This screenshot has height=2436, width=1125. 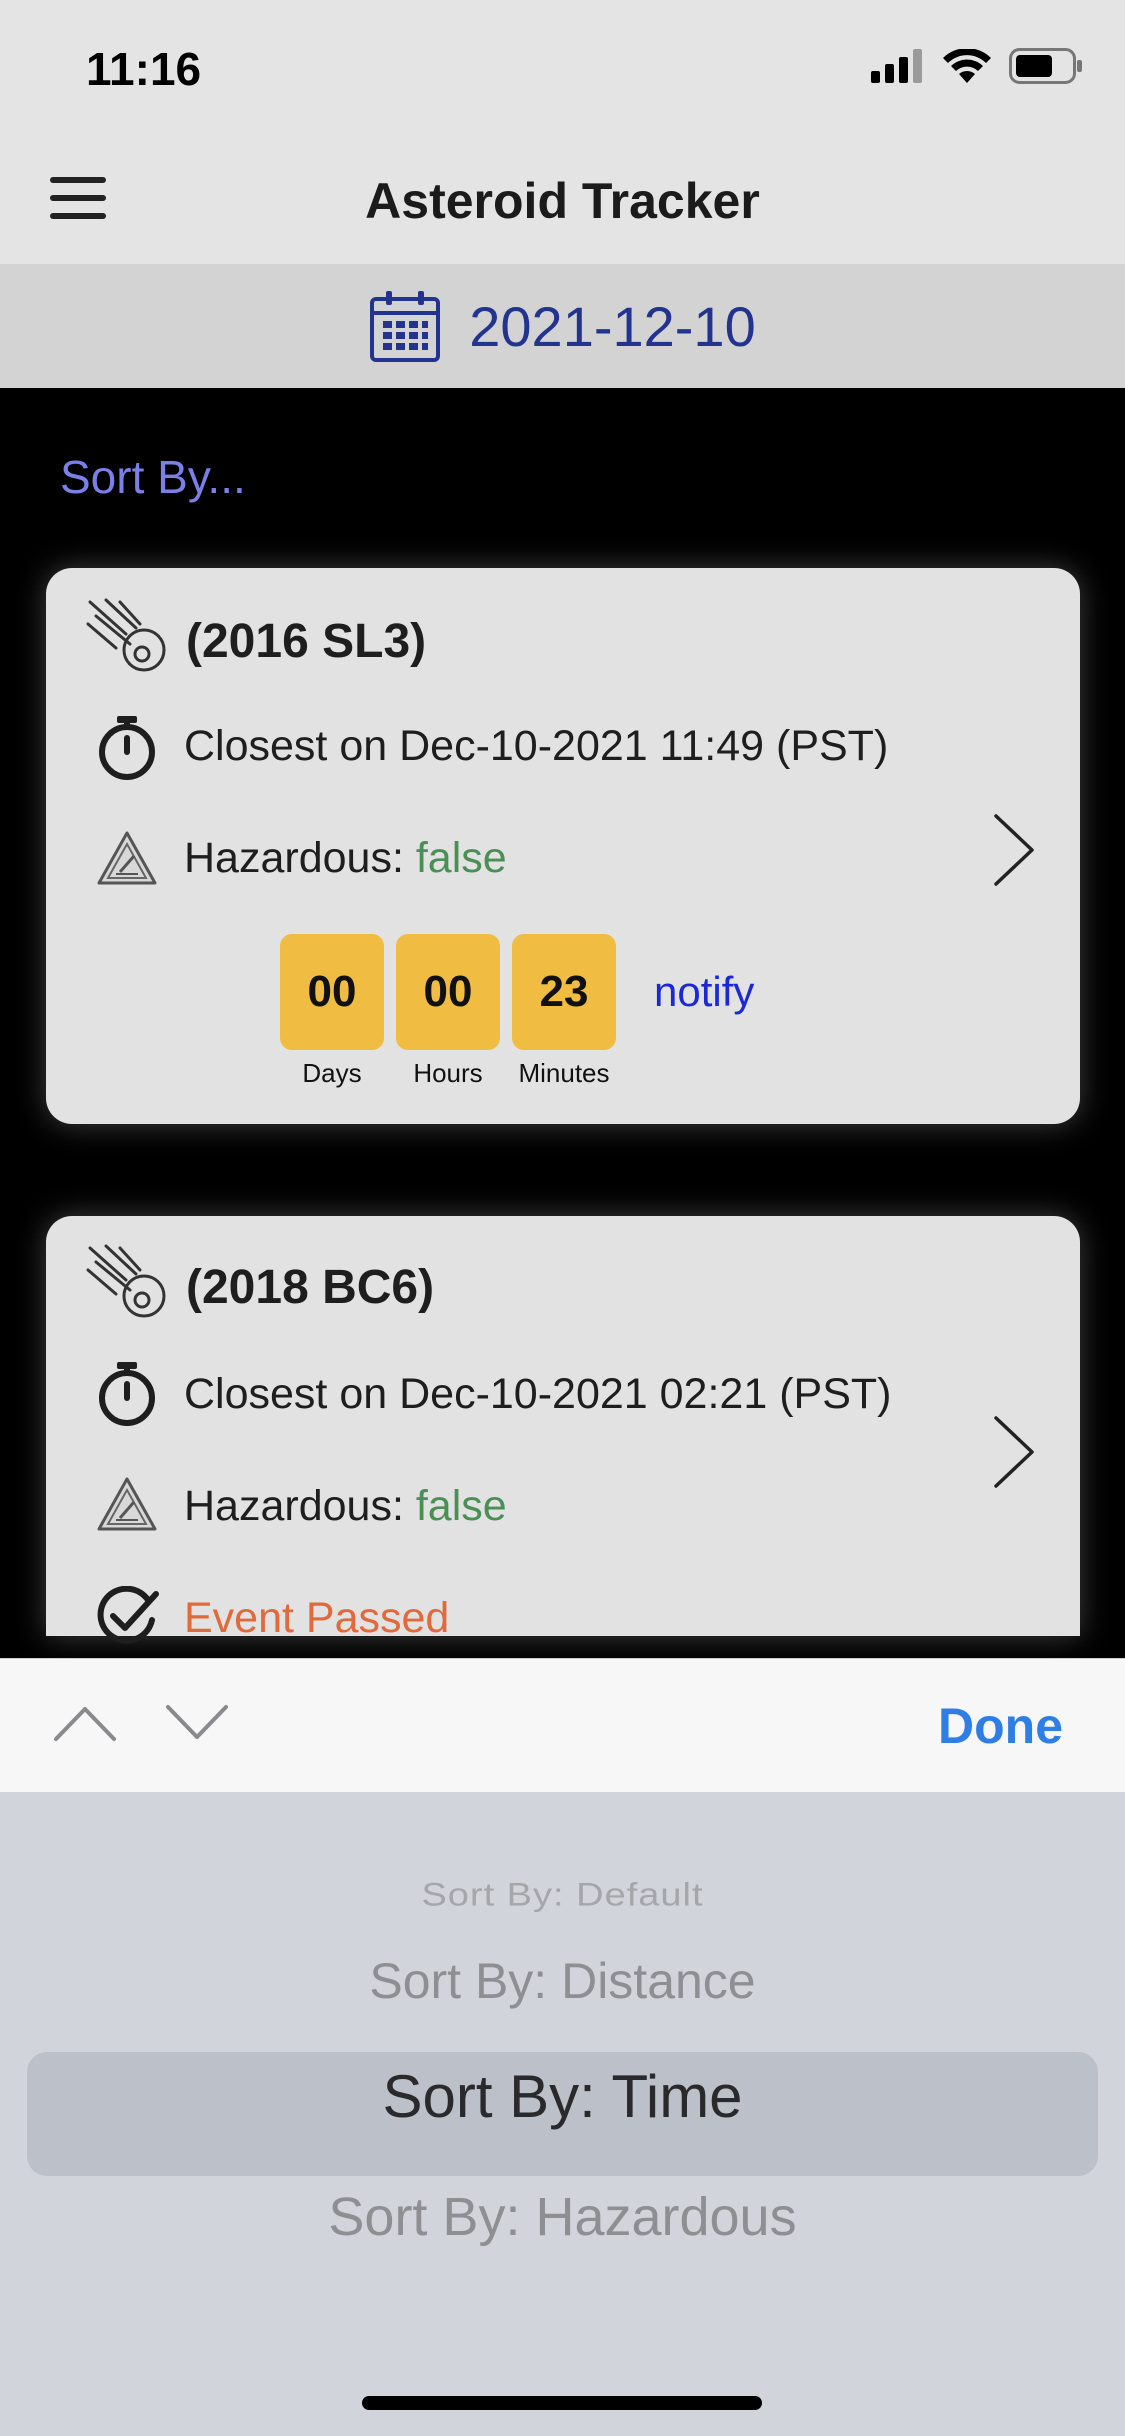 I want to click on status-icons, so click(x=977, y=66).